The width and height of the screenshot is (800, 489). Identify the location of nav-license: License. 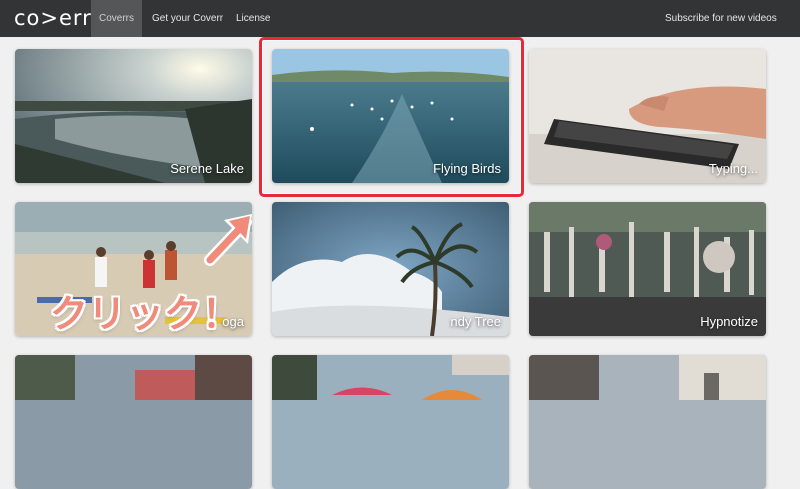
(253, 18).